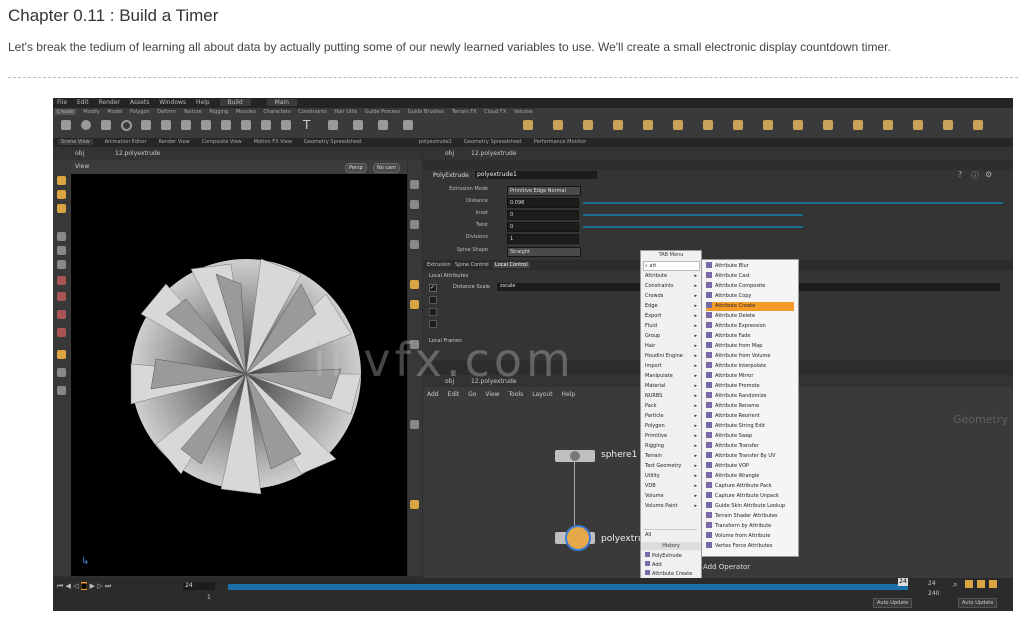 The image size is (1026, 624). I want to click on node-name-field: polyextrude1, so click(536, 175).